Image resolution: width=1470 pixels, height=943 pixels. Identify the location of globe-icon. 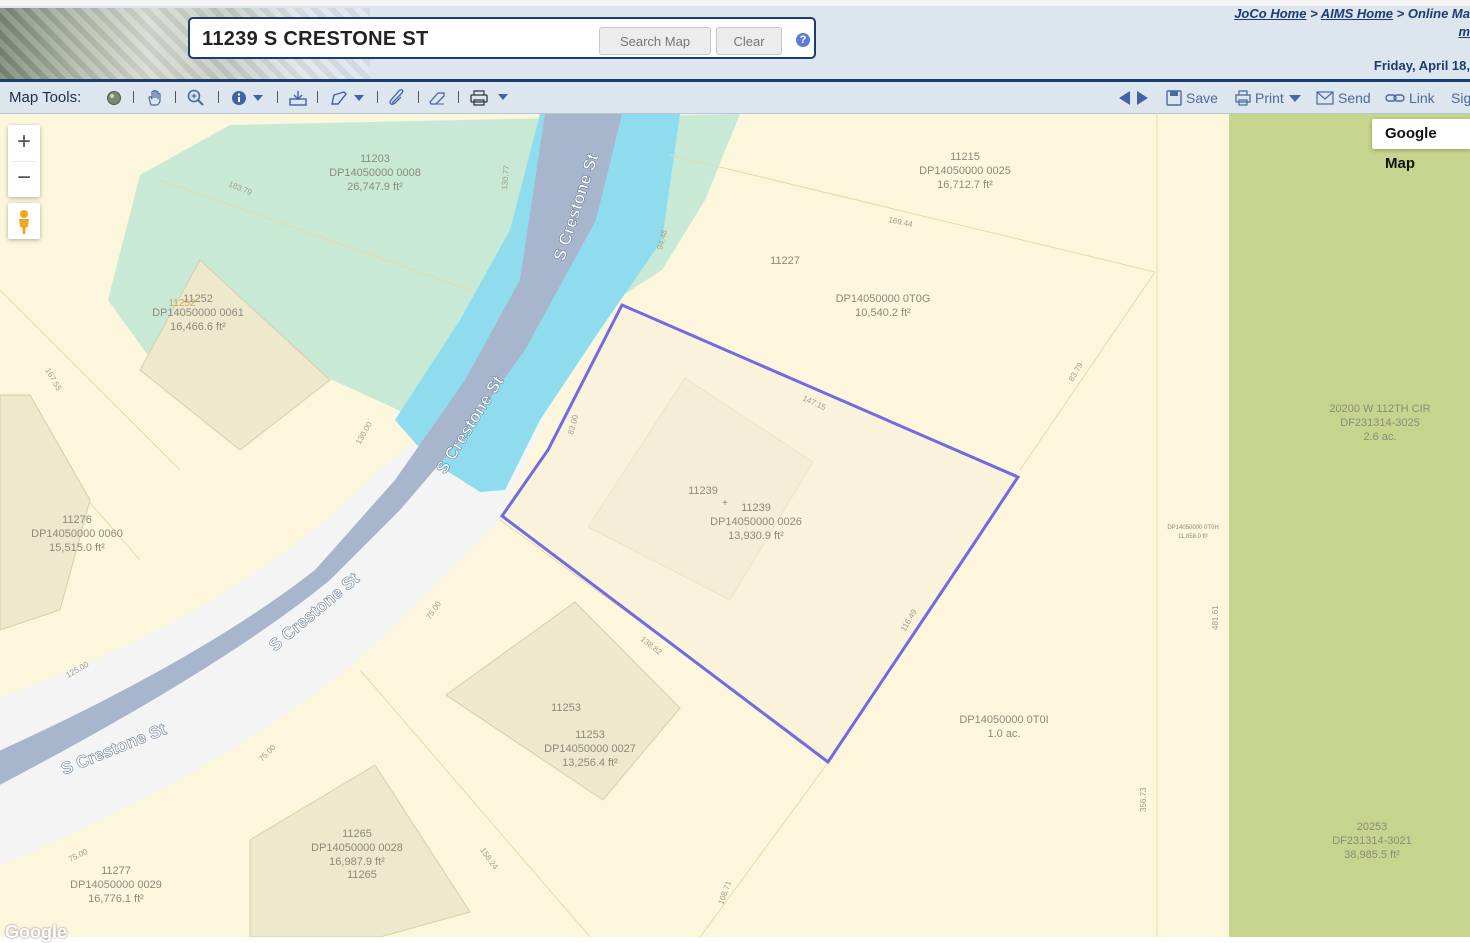
(114, 98).